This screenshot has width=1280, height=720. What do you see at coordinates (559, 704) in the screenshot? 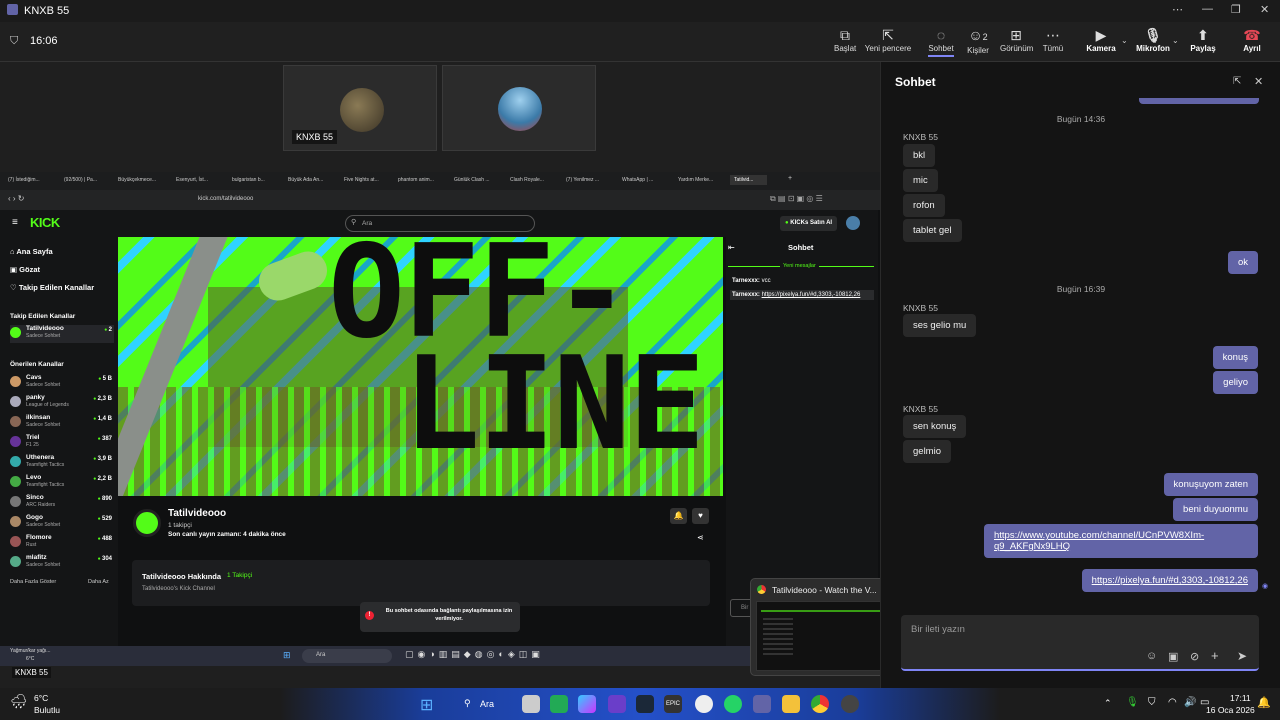
I see `widgets-icon` at bounding box center [559, 704].